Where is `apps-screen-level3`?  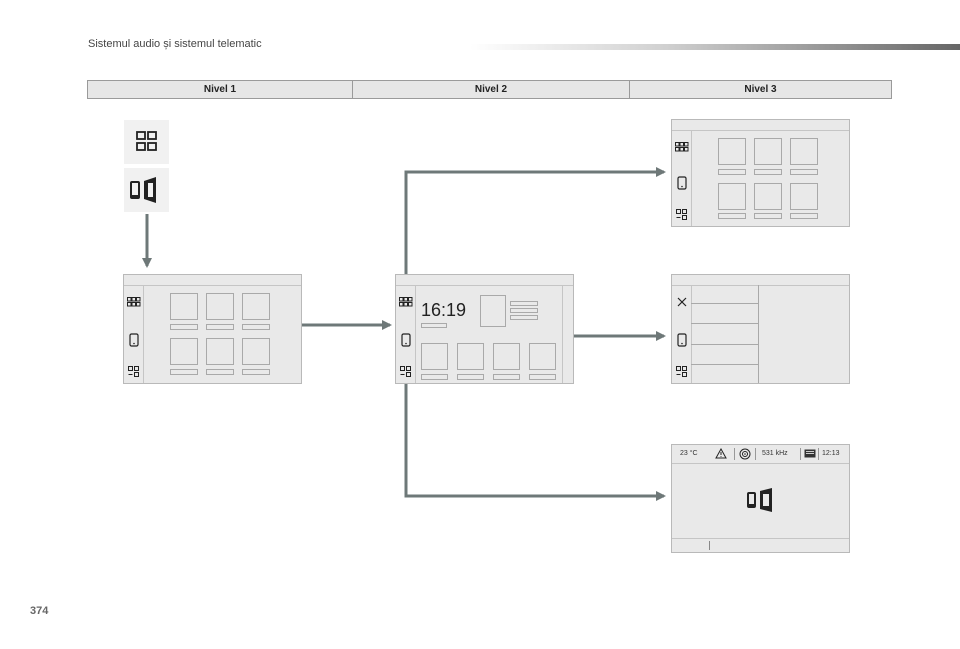 apps-screen-level3 is located at coordinates (760, 173).